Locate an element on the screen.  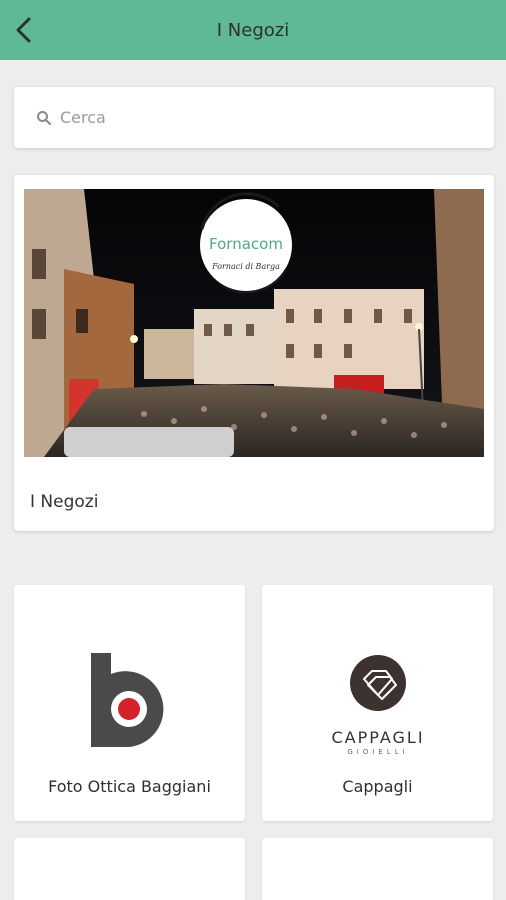
cappagli-logo-text: CAPPAGLI is located at coordinates (377, 737).